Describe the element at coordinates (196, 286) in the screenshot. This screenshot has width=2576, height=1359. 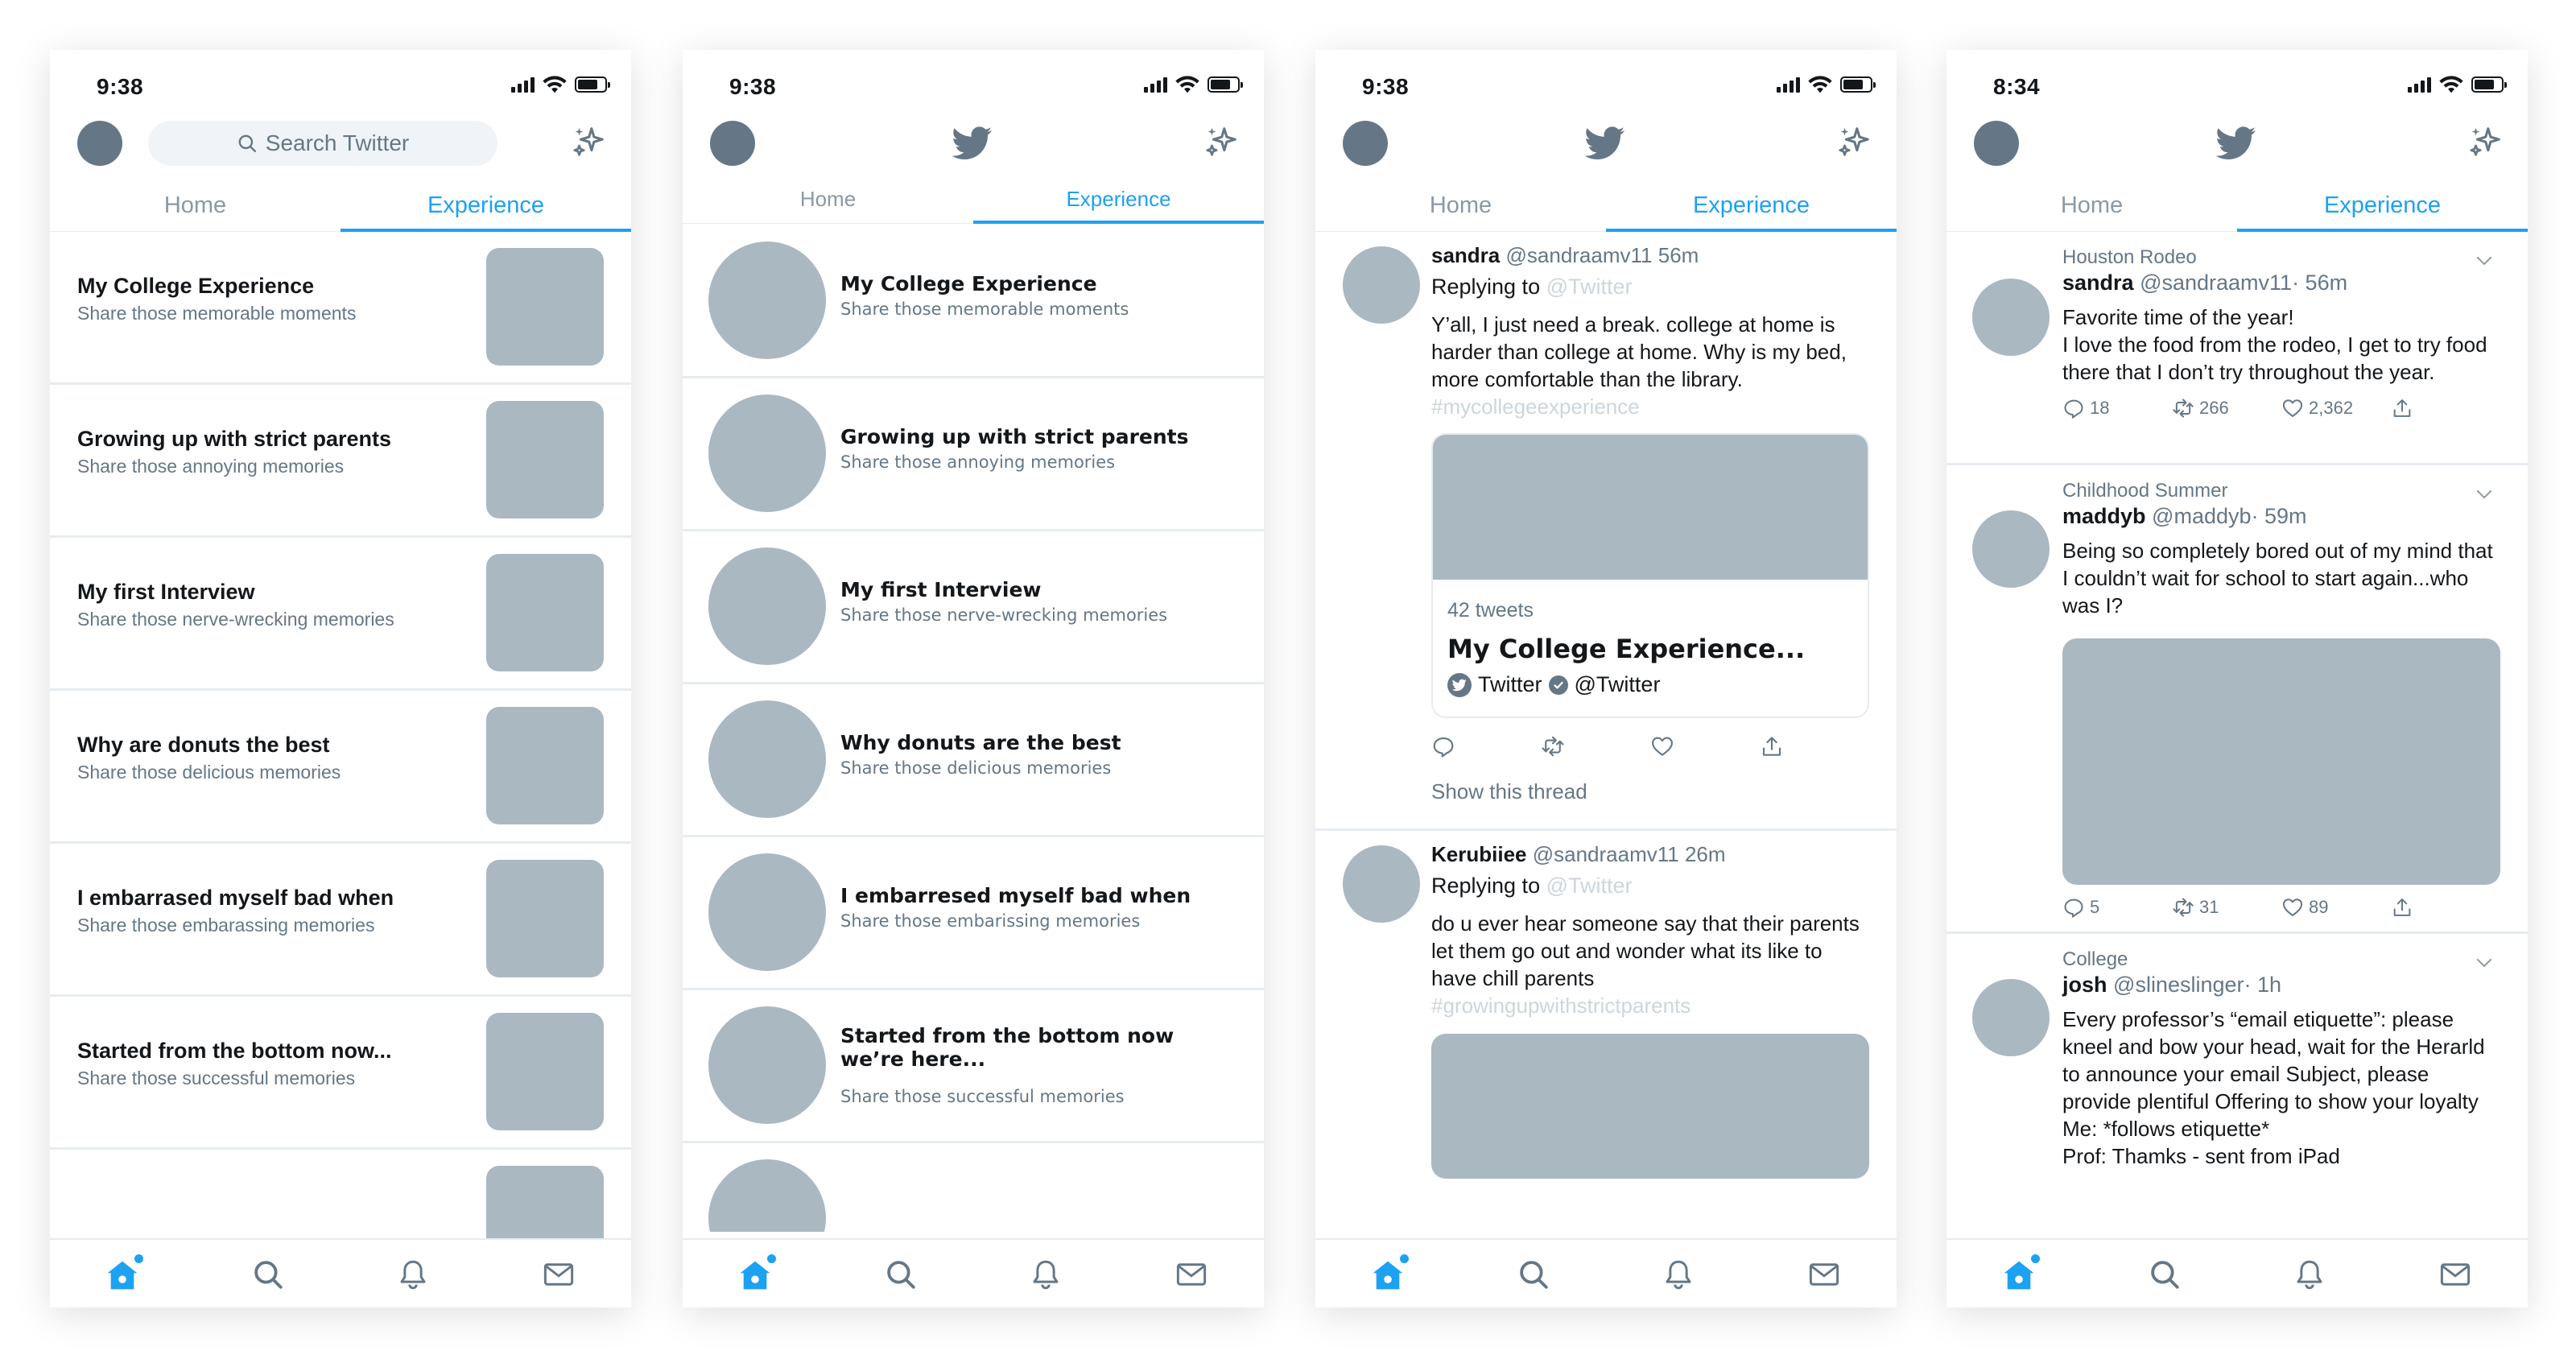
I see `item-title: My College Experience` at that location.